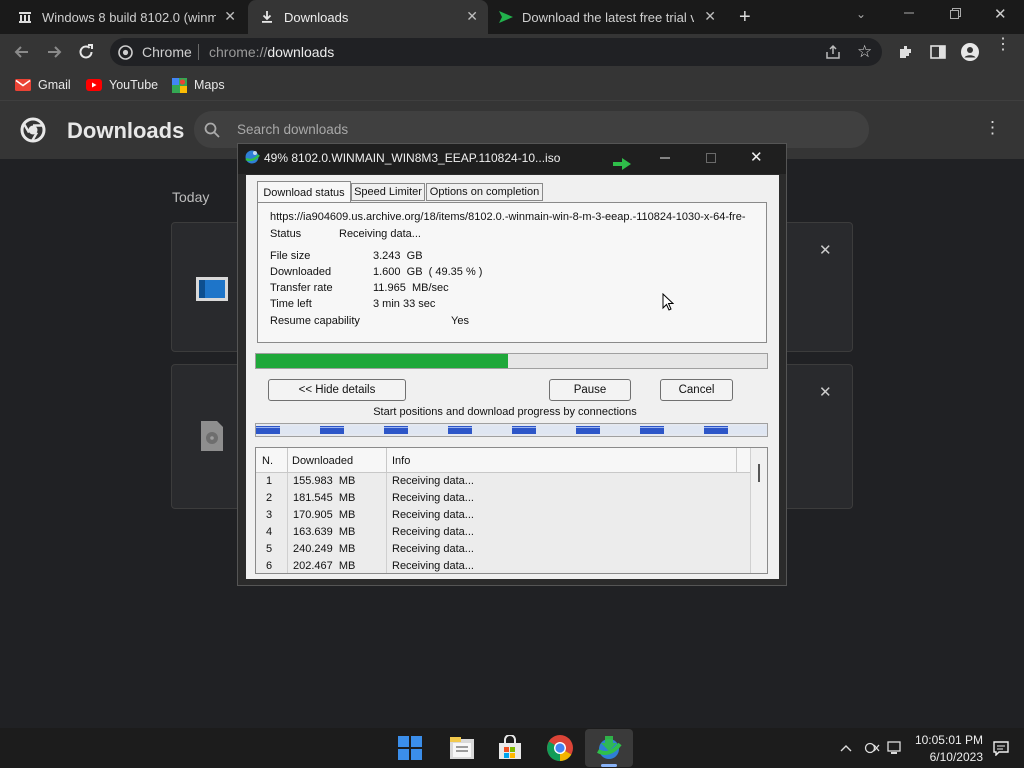  What do you see at coordinates (43, 85) in the screenshot?
I see `bookmark-gmail: Gmail` at bounding box center [43, 85].